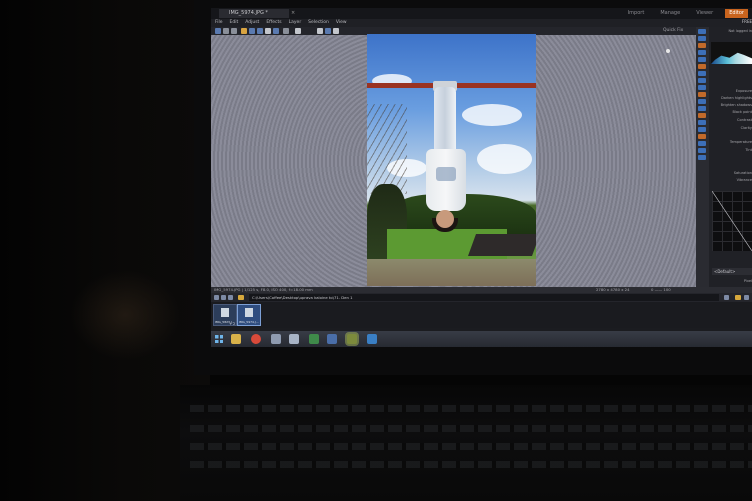  What do you see at coordinates (328, 31) in the screenshot?
I see `compare-icon` at bounding box center [328, 31].